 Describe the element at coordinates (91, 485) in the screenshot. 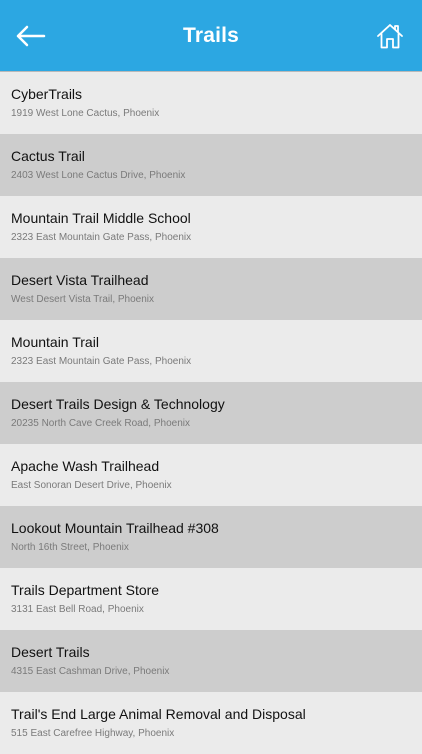

I see `trail-address: East Sonoran Desert Drive, Phoenix` at that location.